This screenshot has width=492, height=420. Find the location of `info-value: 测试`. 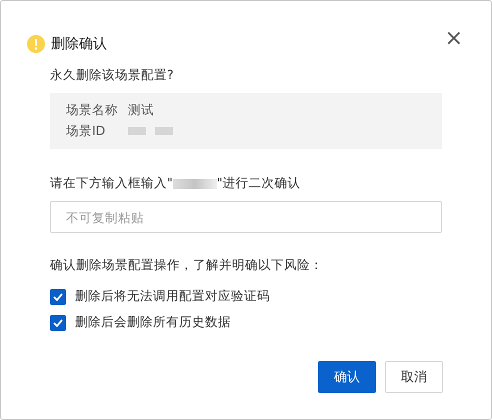

info-value: 测试 is located at coordinates (141, 111).